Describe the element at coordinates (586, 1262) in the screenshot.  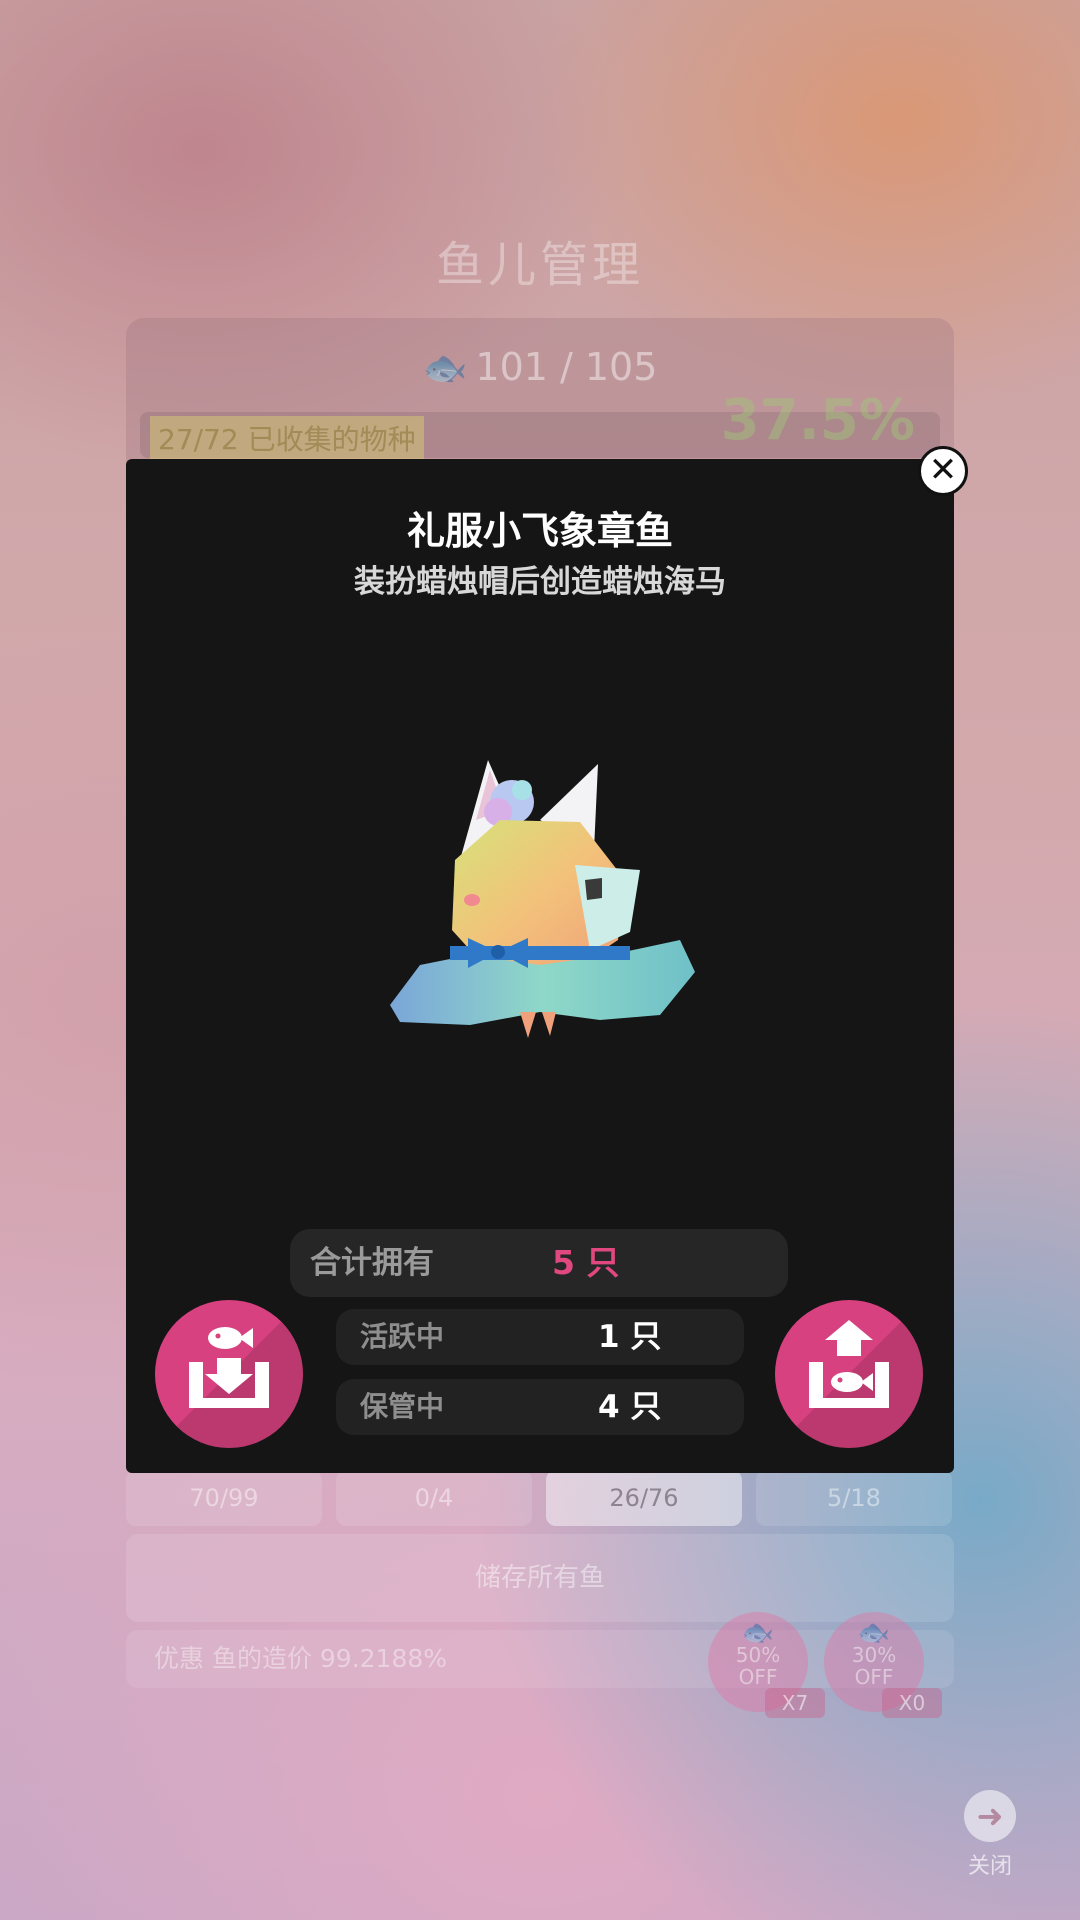
I see `total-owned-value: 5 只` at that location.